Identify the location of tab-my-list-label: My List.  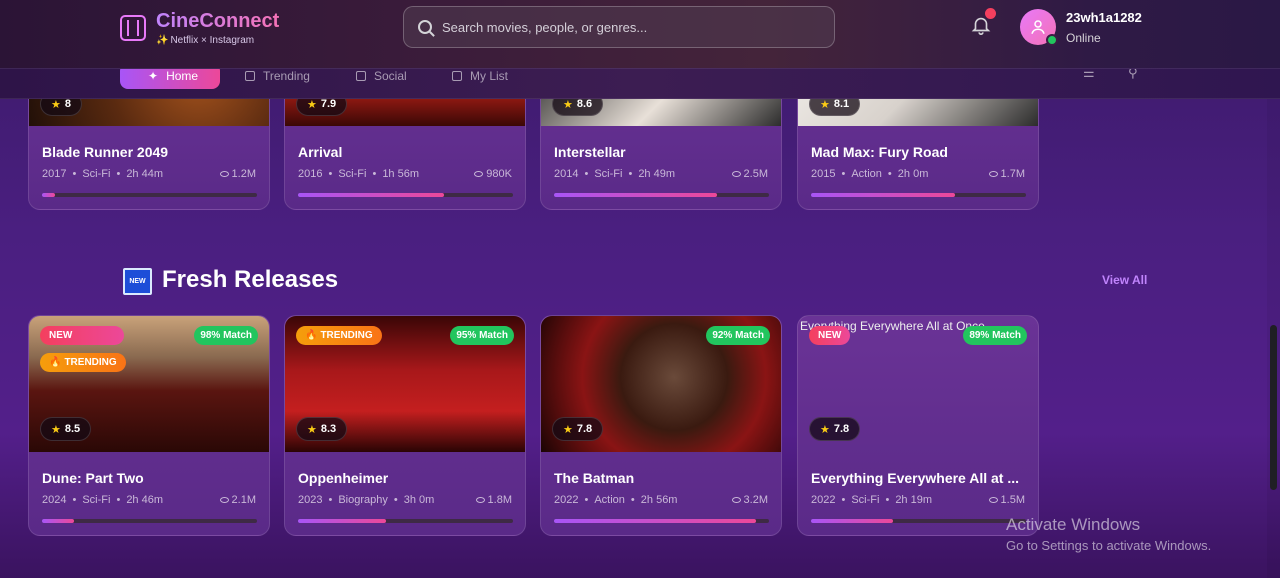
(489, 76).